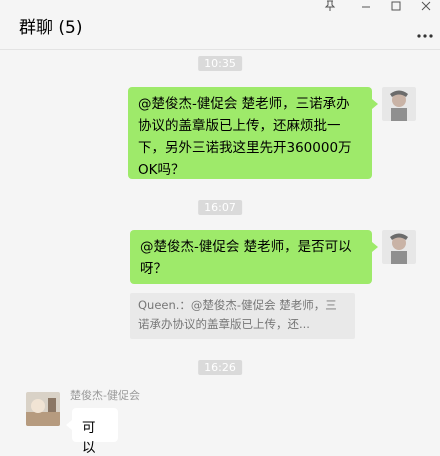  I want to click on outgoing-message: @楚俊杰-健促会 楚老师，是否可以呀？, so click(254, 257).